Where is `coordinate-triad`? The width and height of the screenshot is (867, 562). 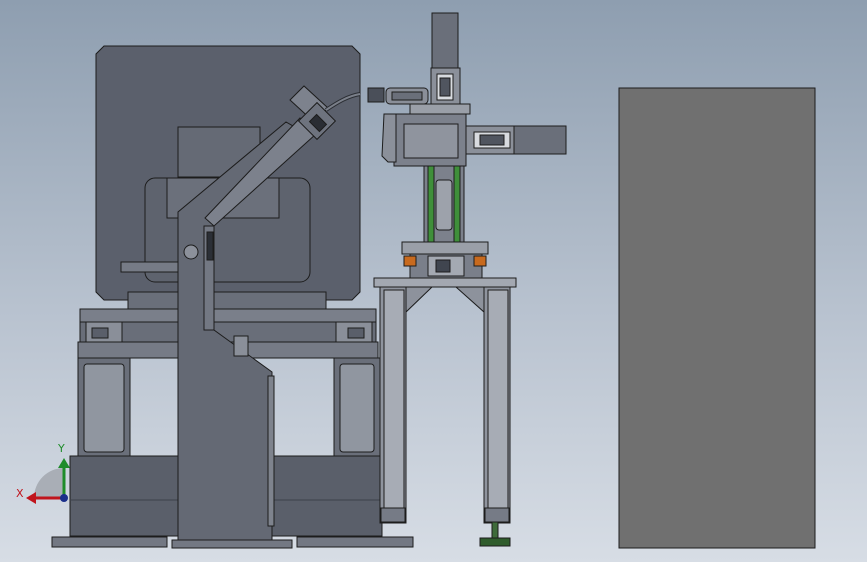 coordinate-triad is located at coordinates (48, 481).